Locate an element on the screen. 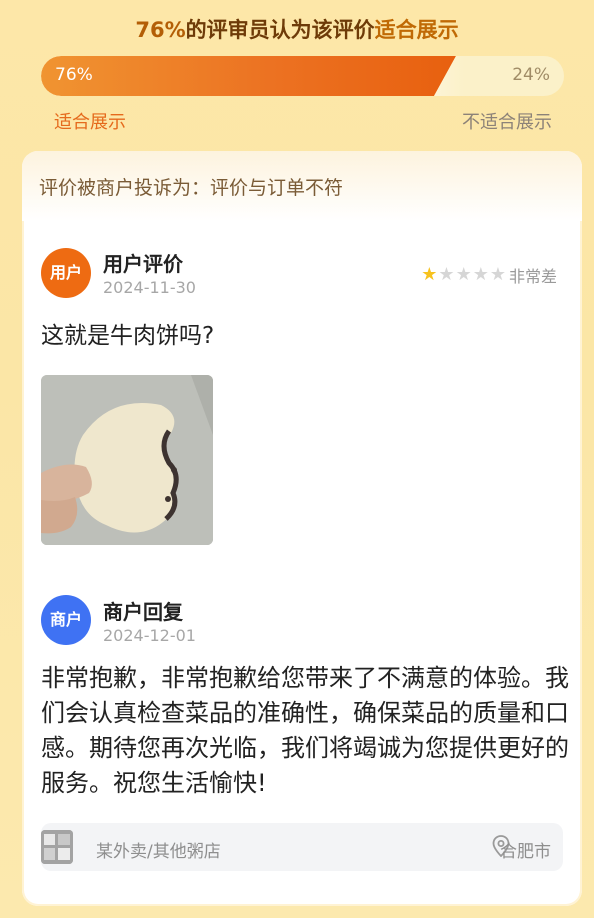 The width and height of the screenshot is (594, 918). verdict-highlight: 适合展示 is located at coordinates (416, 30).